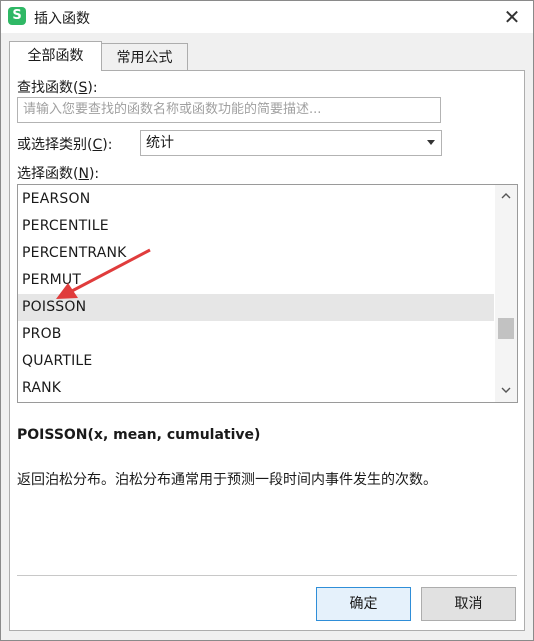  What do you see at coordinates (291, 143) in the screenshot?
I see `category-select: 统计` at bounding box center [291, 143].